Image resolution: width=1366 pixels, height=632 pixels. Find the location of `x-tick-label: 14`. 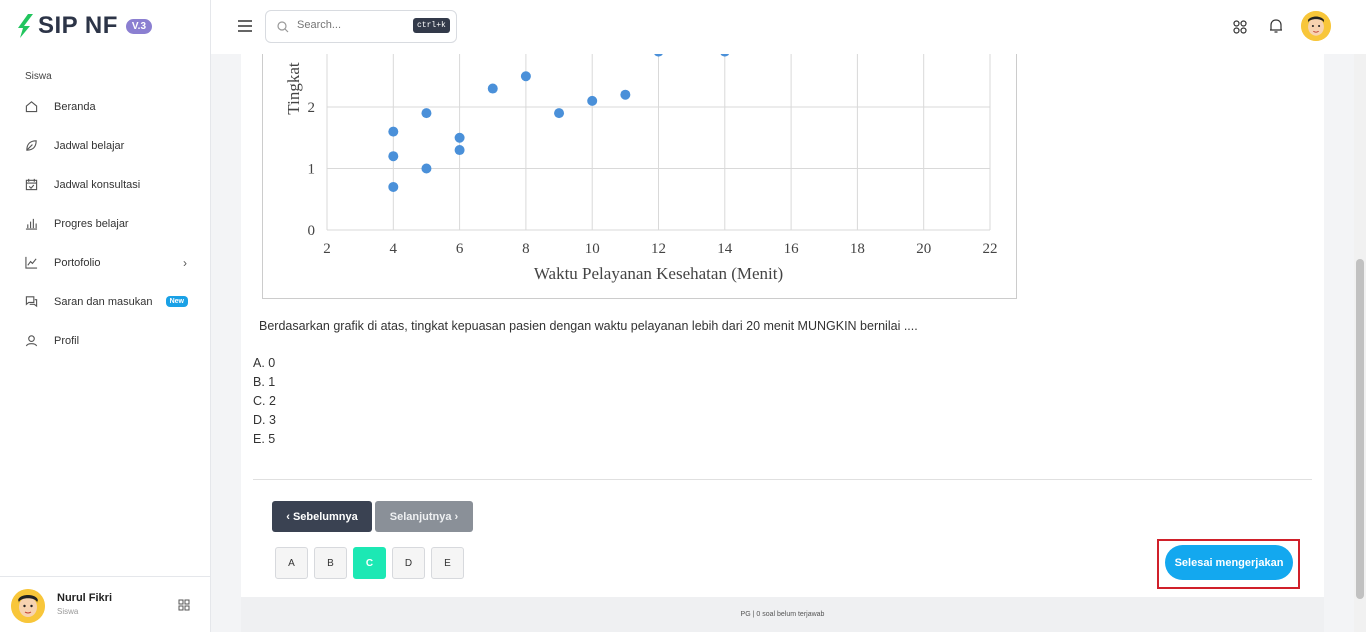

x-tick-label: 14 is located at coordinates (725, 249).